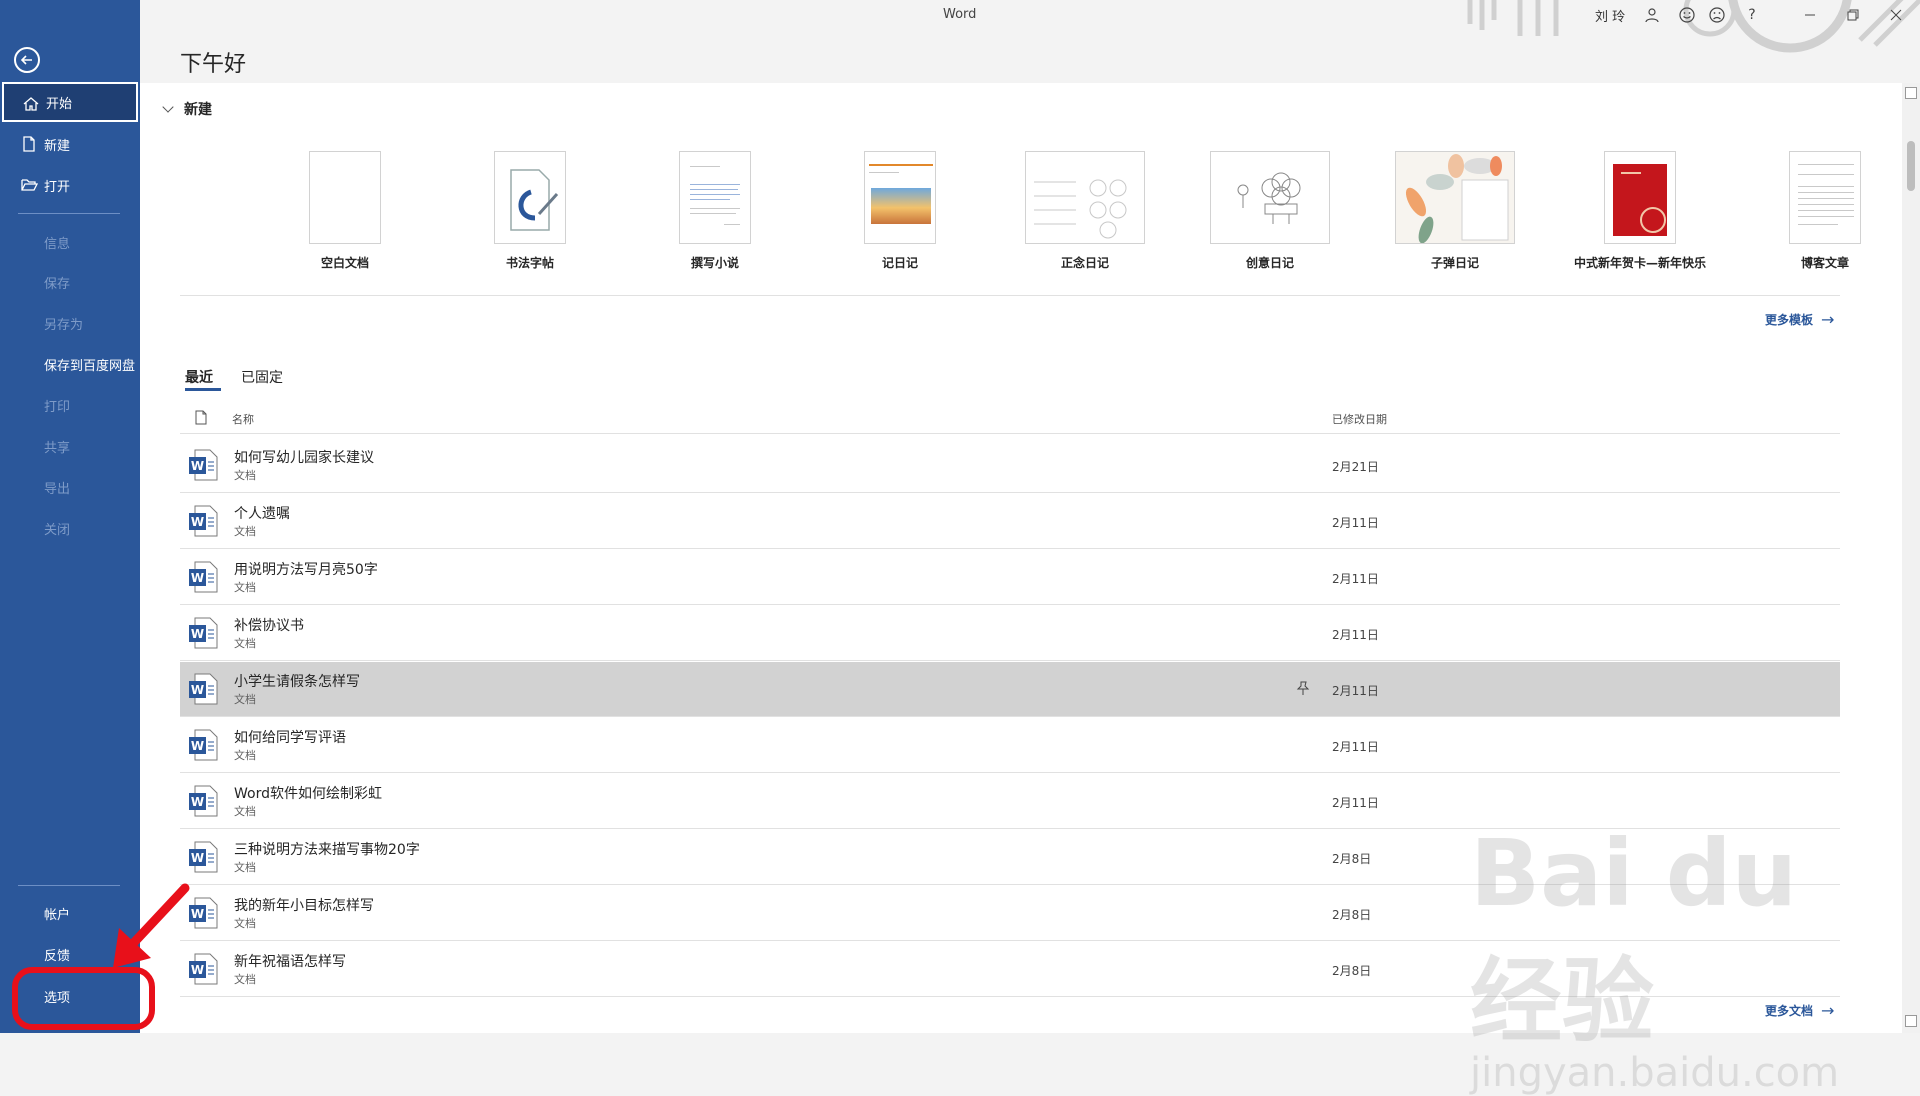 Image resolution: width=1920 pixels, height=1096 pixels. I want to click on tab-recent: 最近, so click(199, 377).